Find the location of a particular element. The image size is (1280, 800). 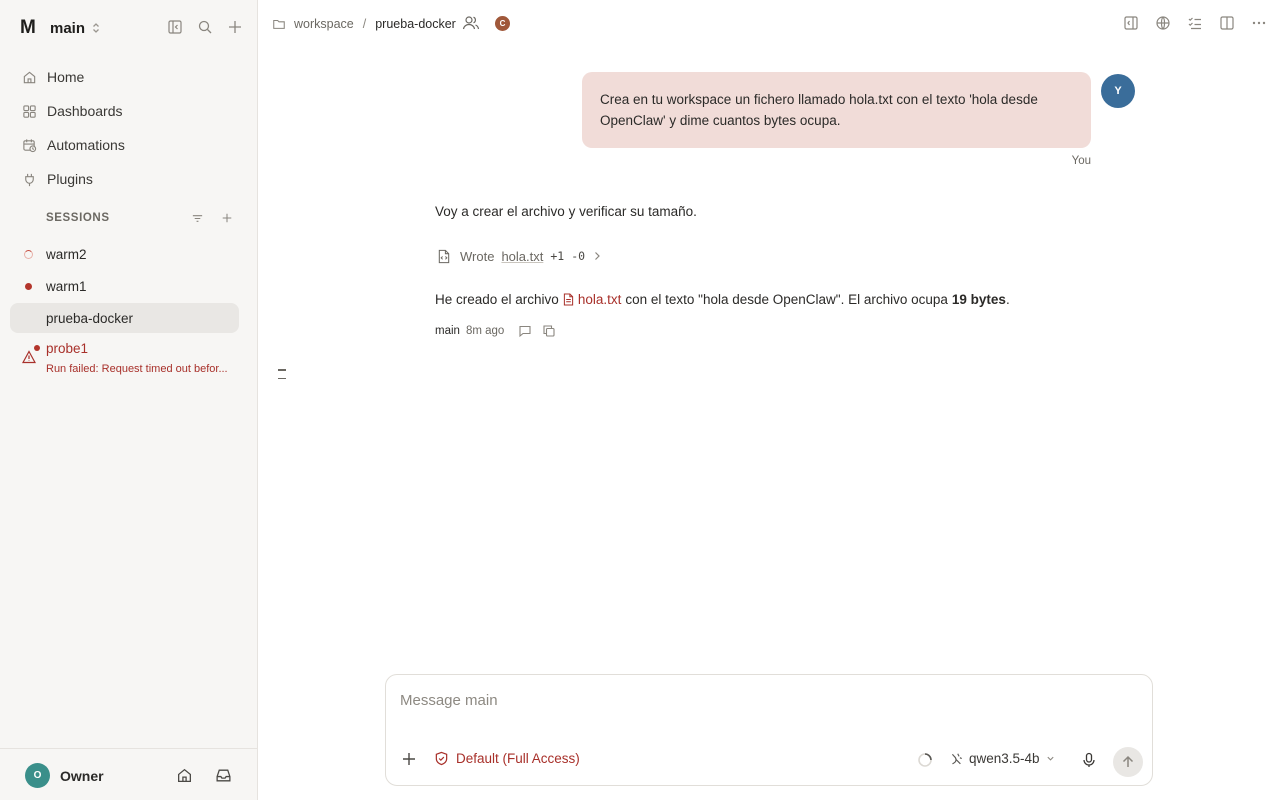

session-name: probe1 is located at coordinates (67, 348).